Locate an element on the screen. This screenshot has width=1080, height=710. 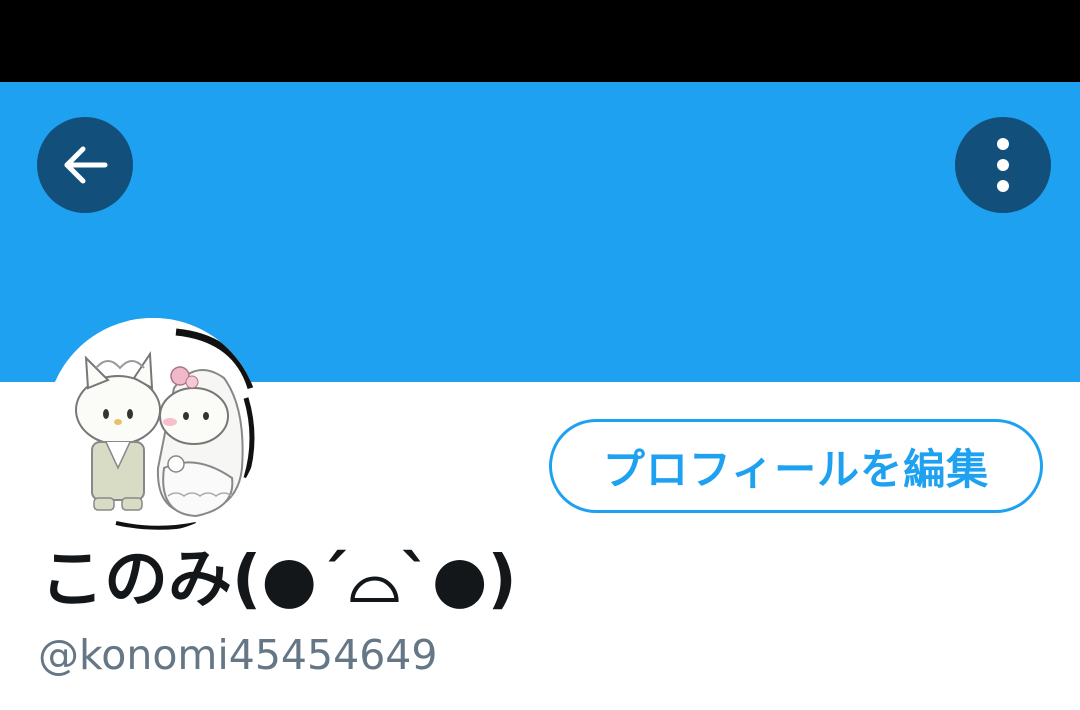
back-button is located at coordinates (85, 165).